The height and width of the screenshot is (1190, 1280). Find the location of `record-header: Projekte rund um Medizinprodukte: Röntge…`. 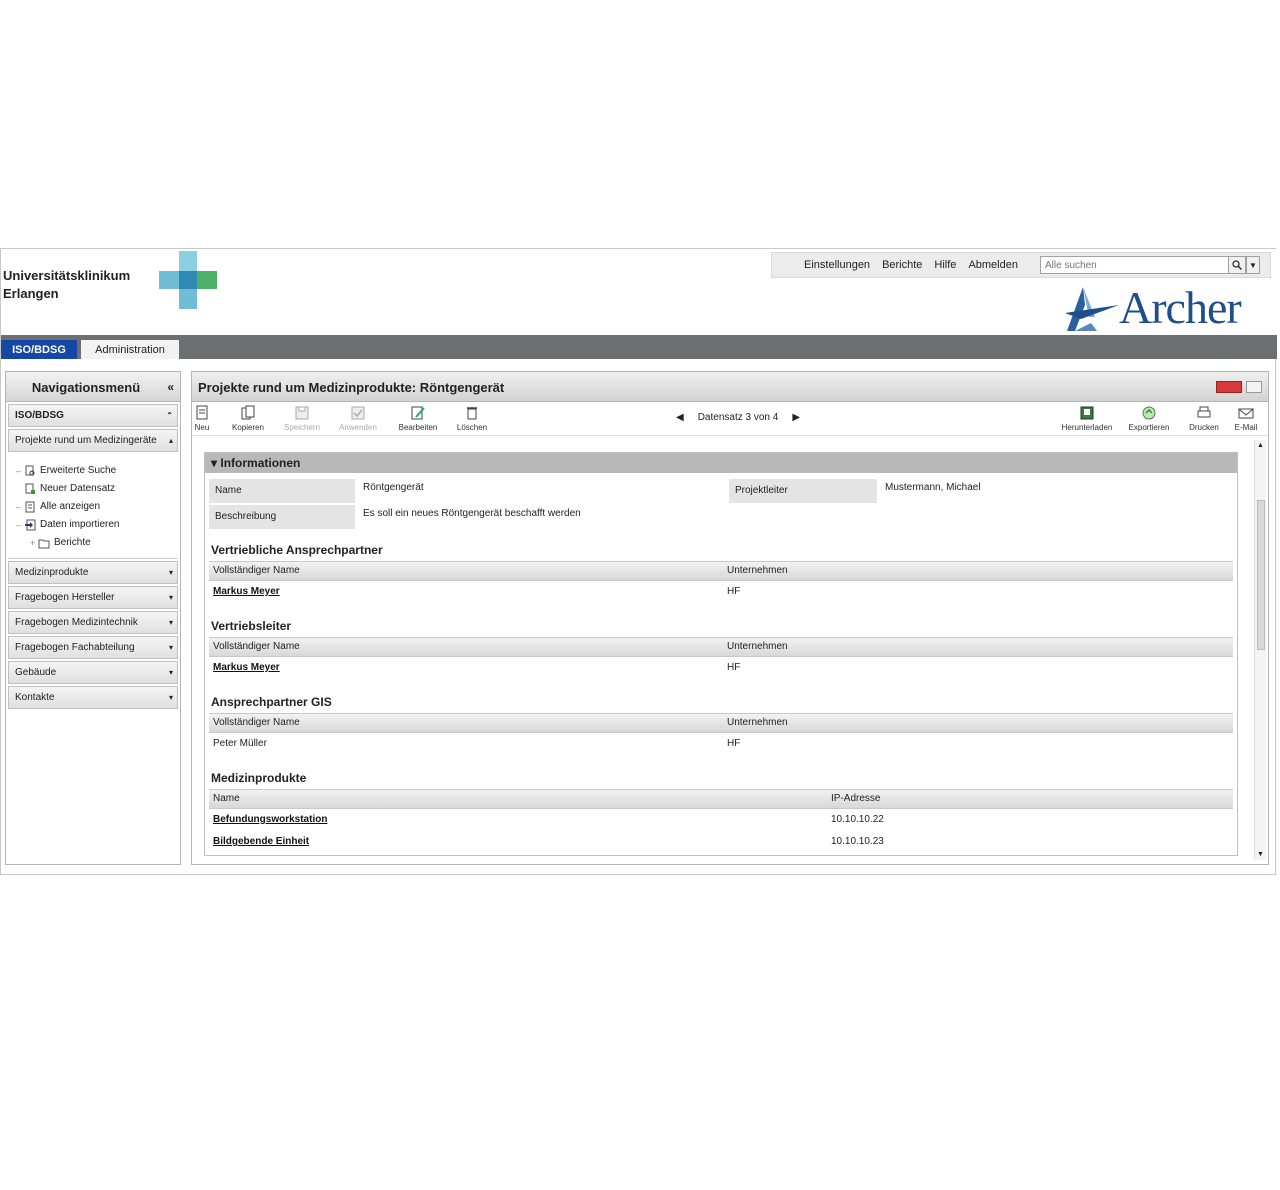

record-header: Projekte rund um Medizinprodukte: Röntge… is located at coordinates (730, 387).